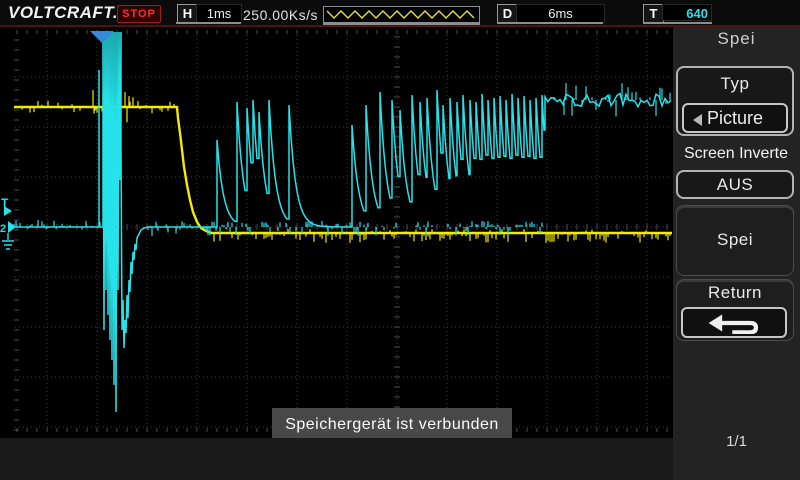 This screenshot has width=800, height=480. Describe the element at coordinates (507, 13) in the screenshot. I see `delay-badge: D` at that location.